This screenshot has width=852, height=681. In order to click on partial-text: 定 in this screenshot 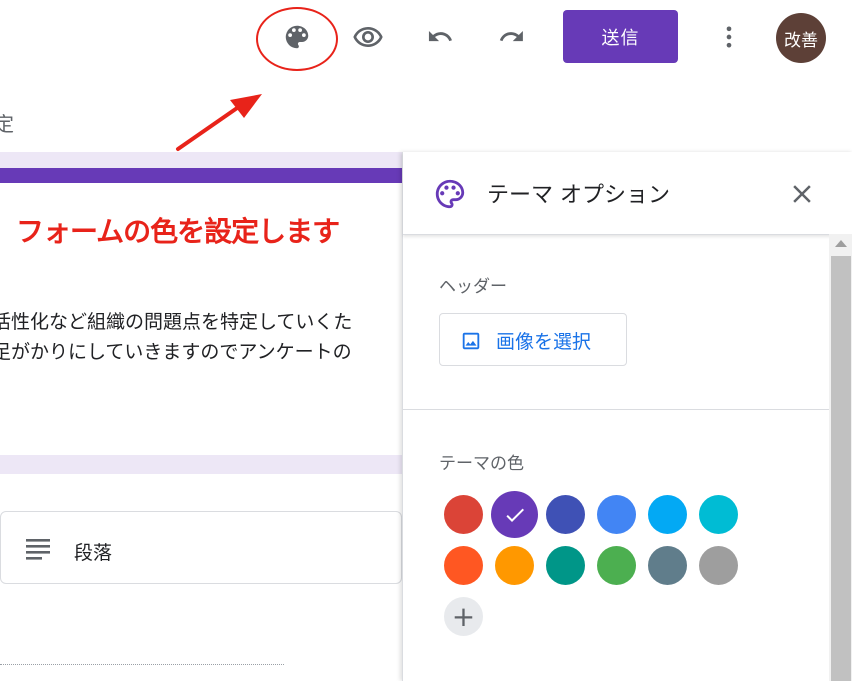, I will do `click(7, 124)`.